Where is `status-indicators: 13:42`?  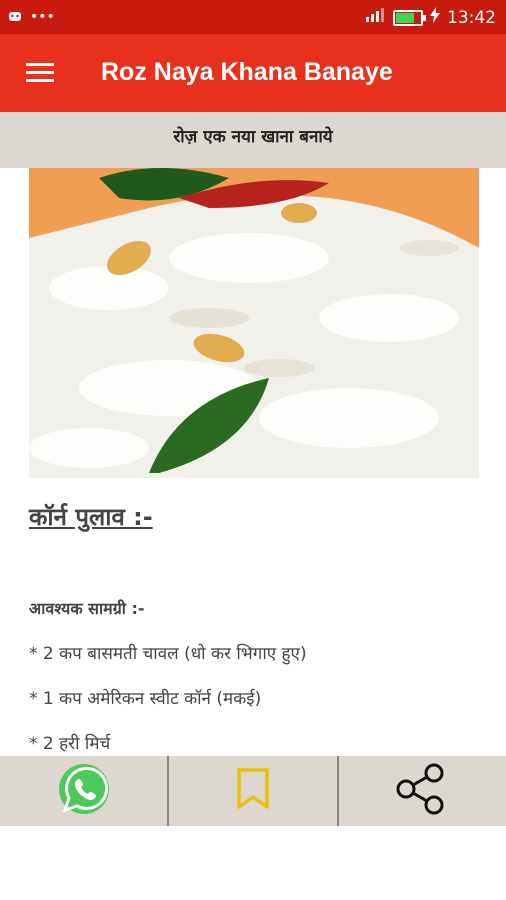
status-indicators: 13:42 is located at coordinates (430, 17).